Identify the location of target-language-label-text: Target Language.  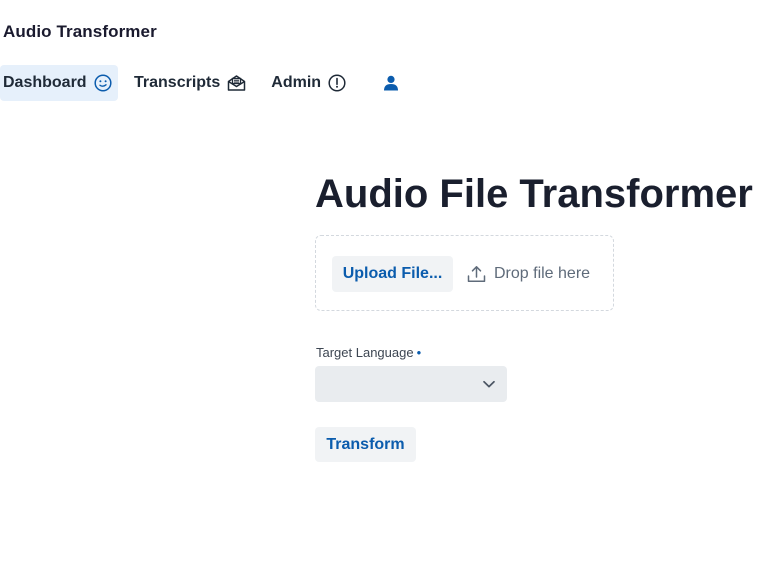
(365, 352).